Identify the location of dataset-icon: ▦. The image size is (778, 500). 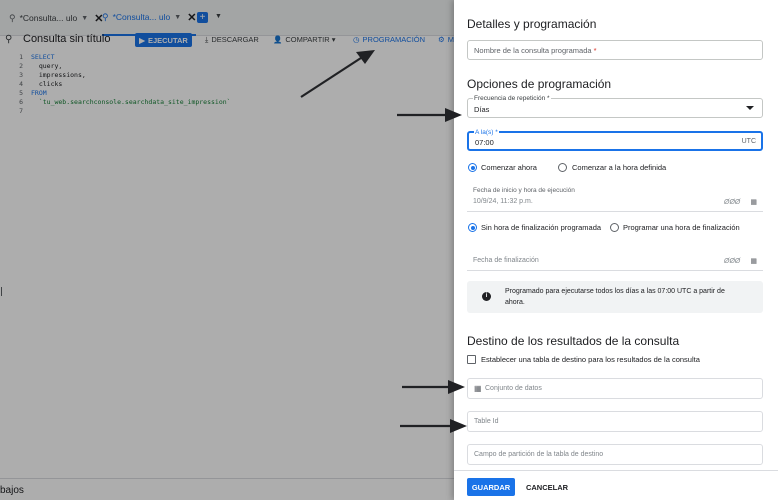
(478, 388).